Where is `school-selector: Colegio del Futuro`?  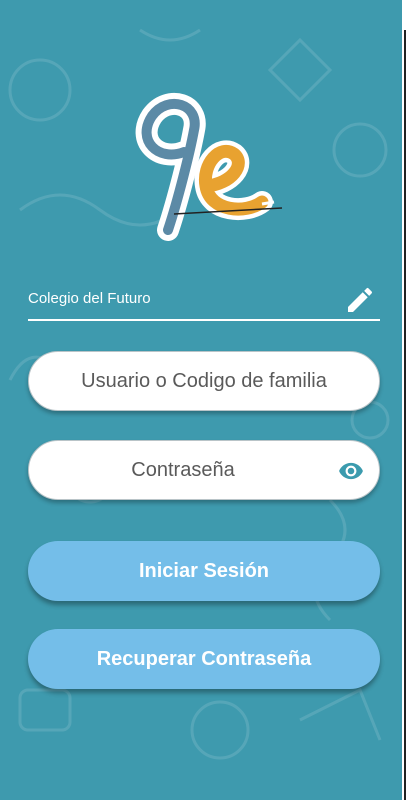
school-selector: Colegio del Futuro is located at coordinates (204, 301).